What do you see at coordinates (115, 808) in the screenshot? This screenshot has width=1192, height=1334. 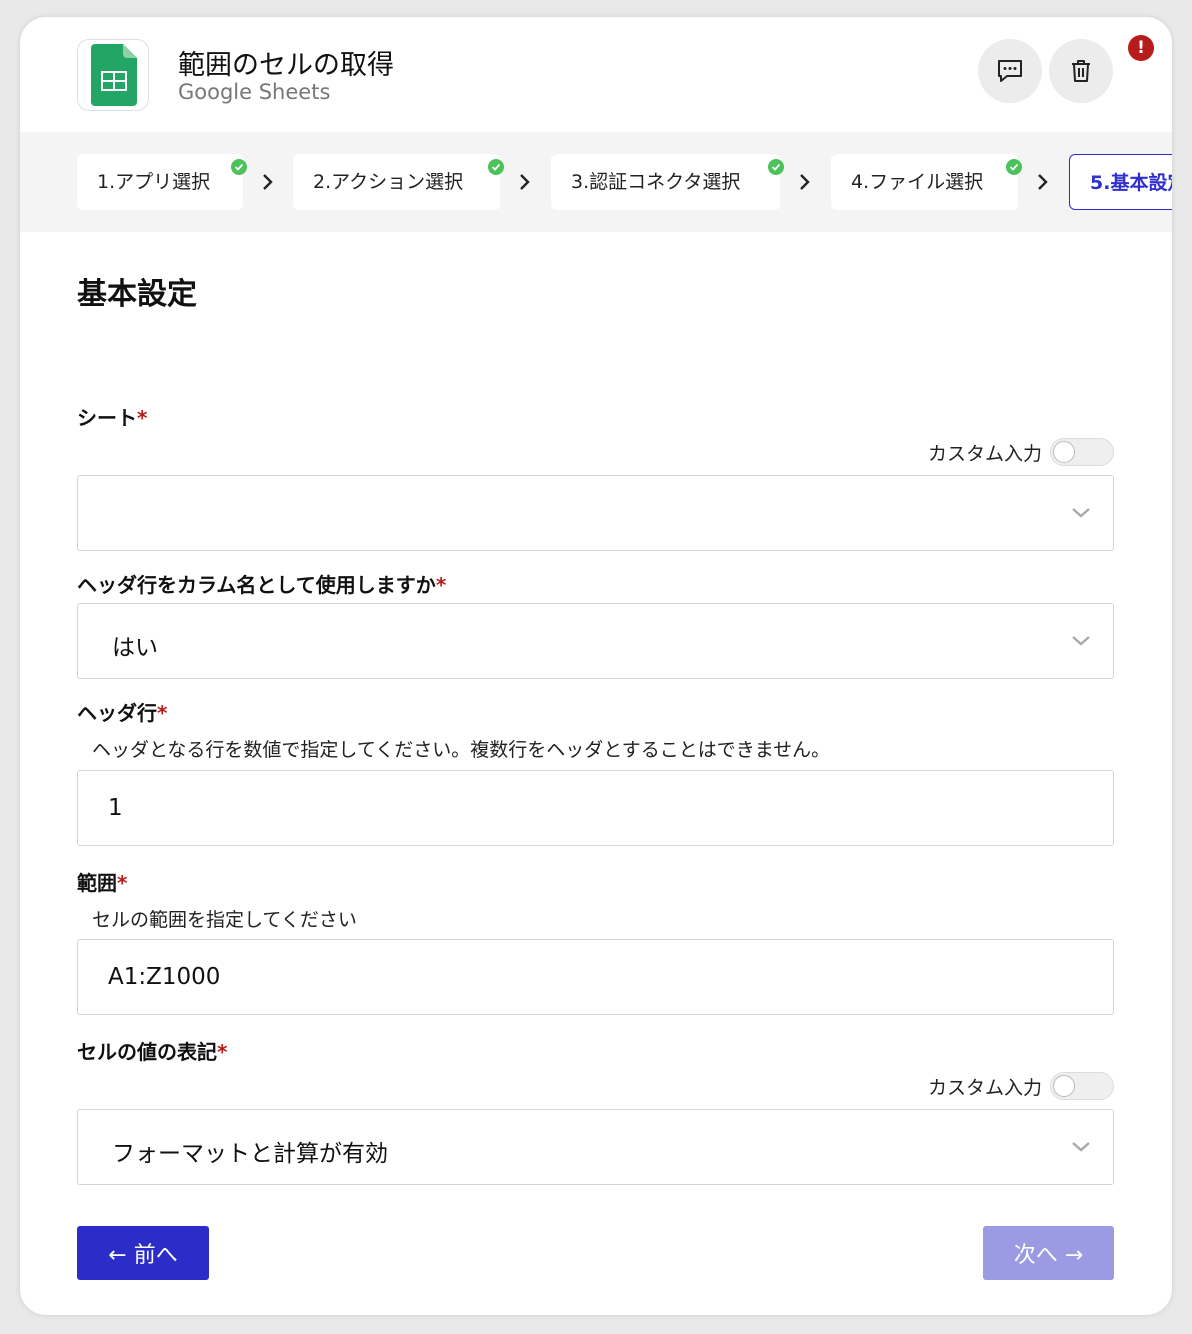 I see `header-row-value: 1` at bounding box center [115, 808].